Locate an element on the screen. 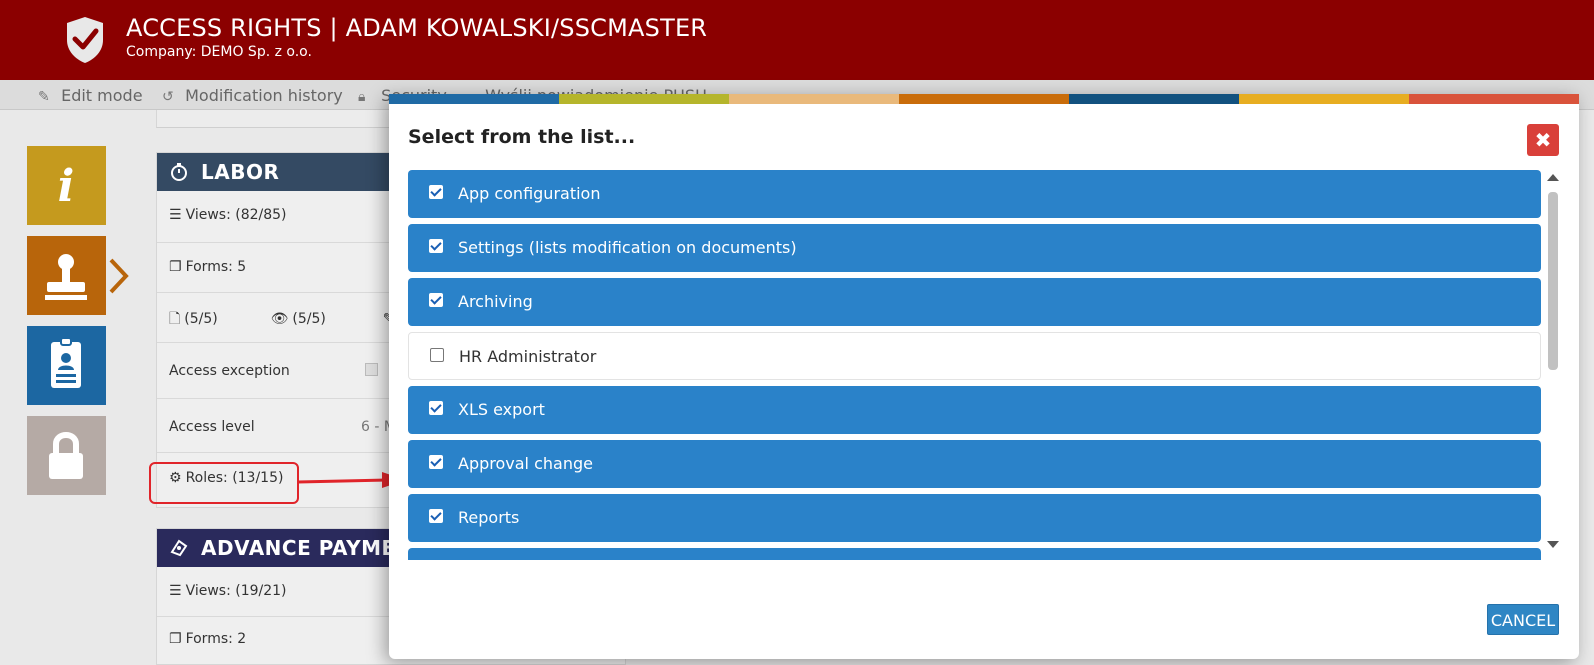 The width and height of the screenshot is (1594, 665). stopwatch-icon is located at coordinates (179, 172).